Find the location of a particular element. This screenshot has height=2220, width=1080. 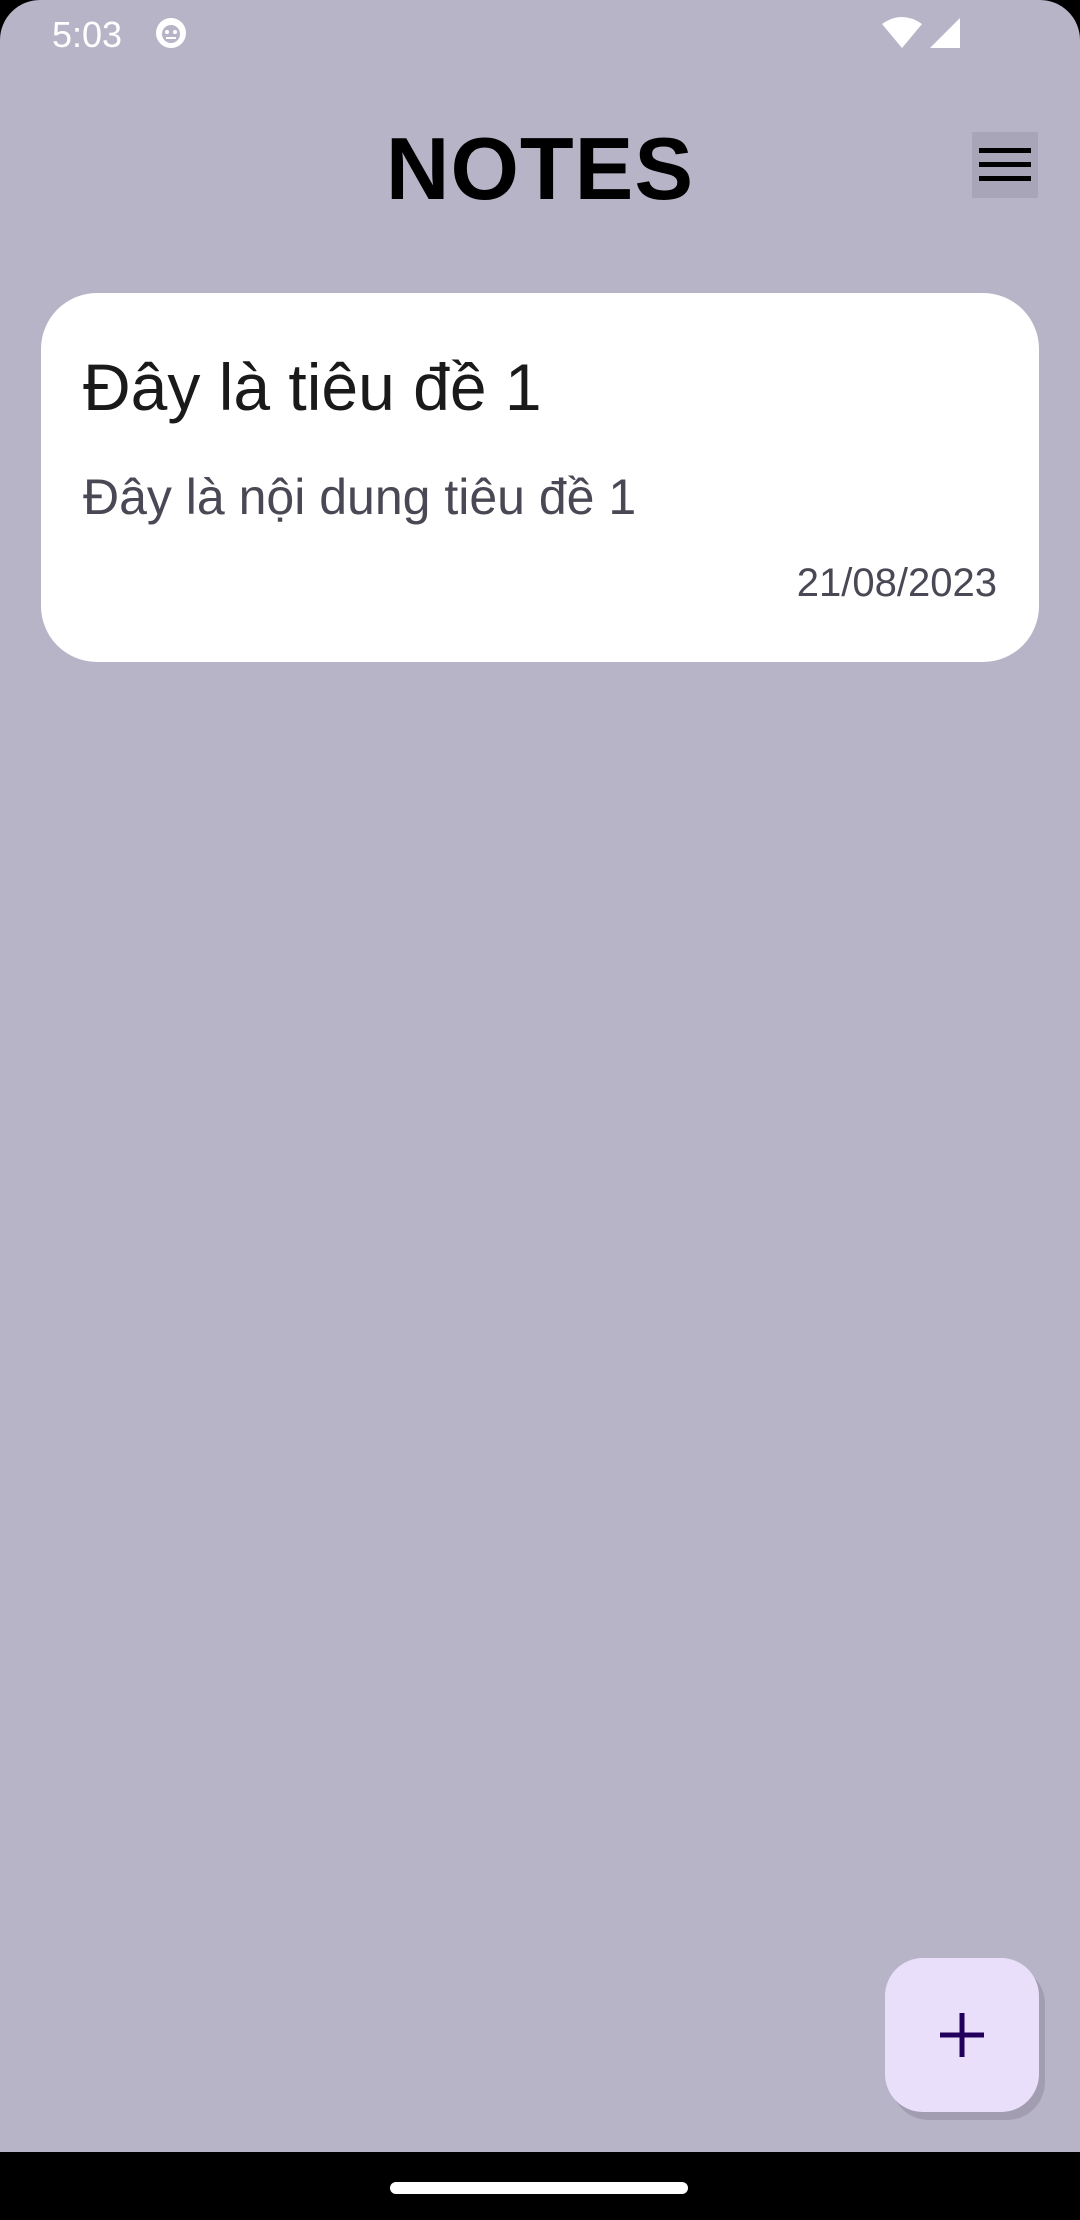

add-note-button is located at coordinates (962, 2035).